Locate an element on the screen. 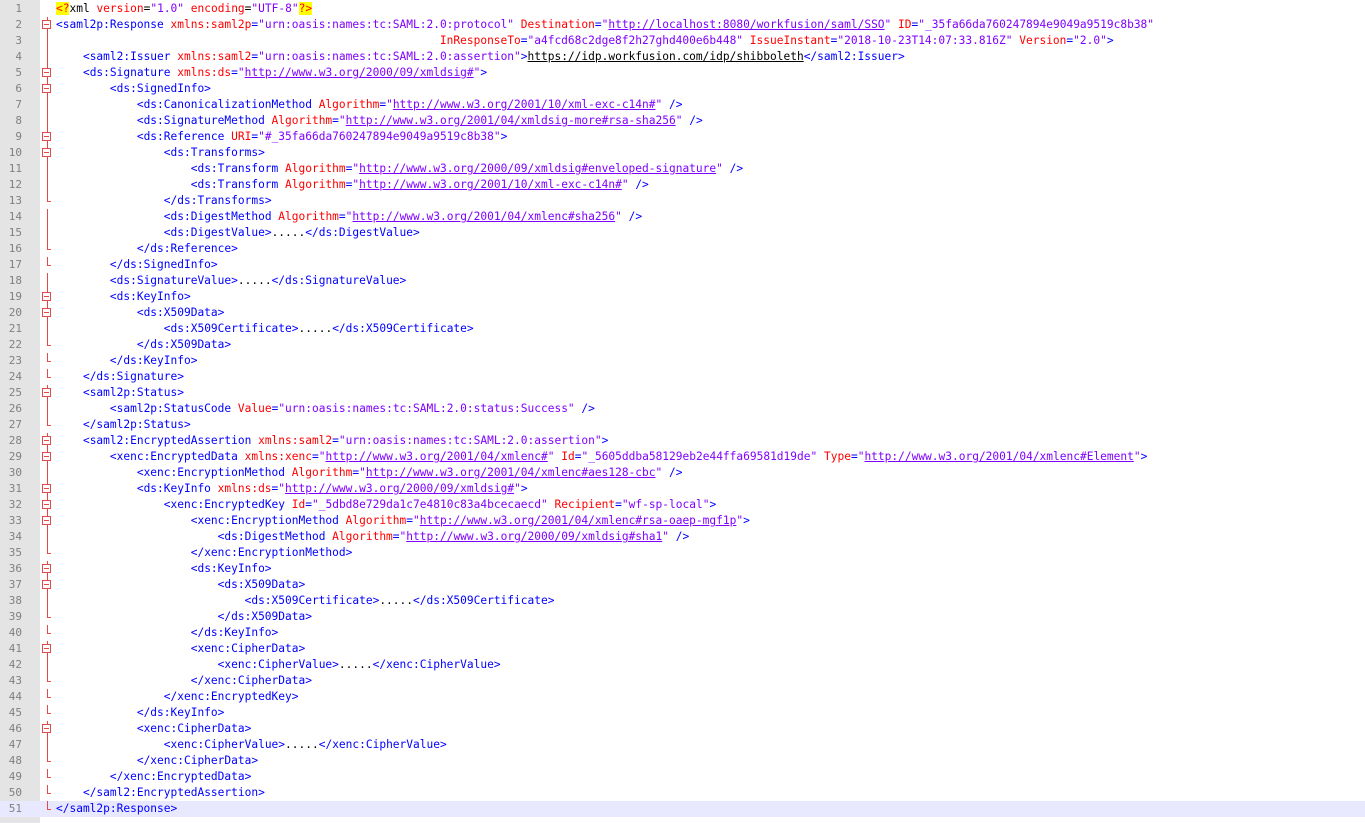 The image size is (1365, 823). code-line: 27 </saml2p:Status> is located at coordinates (682, 425).